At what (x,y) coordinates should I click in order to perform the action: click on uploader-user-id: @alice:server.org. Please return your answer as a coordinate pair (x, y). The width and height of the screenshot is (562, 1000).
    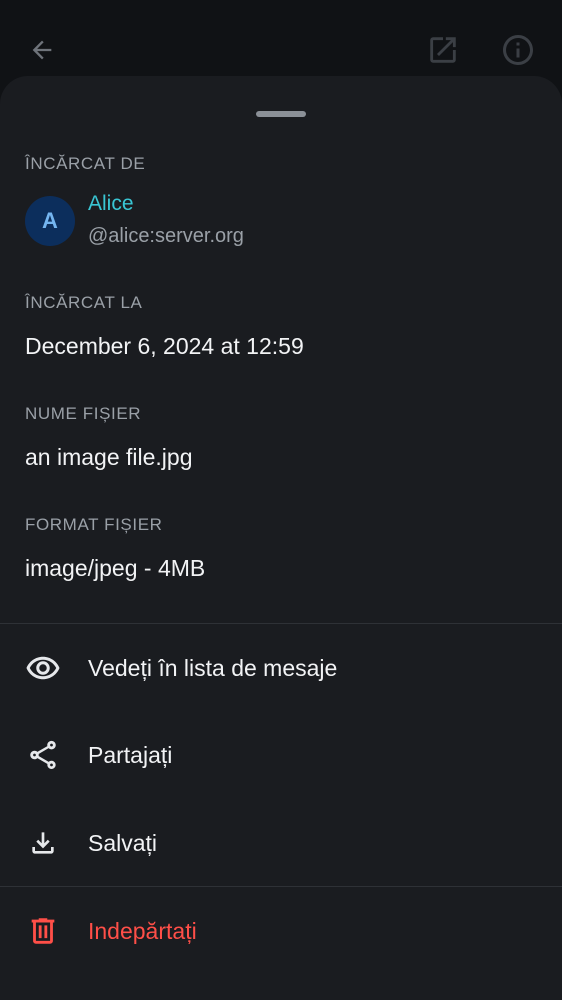
    Looking at the image, I should click on (166, 236).